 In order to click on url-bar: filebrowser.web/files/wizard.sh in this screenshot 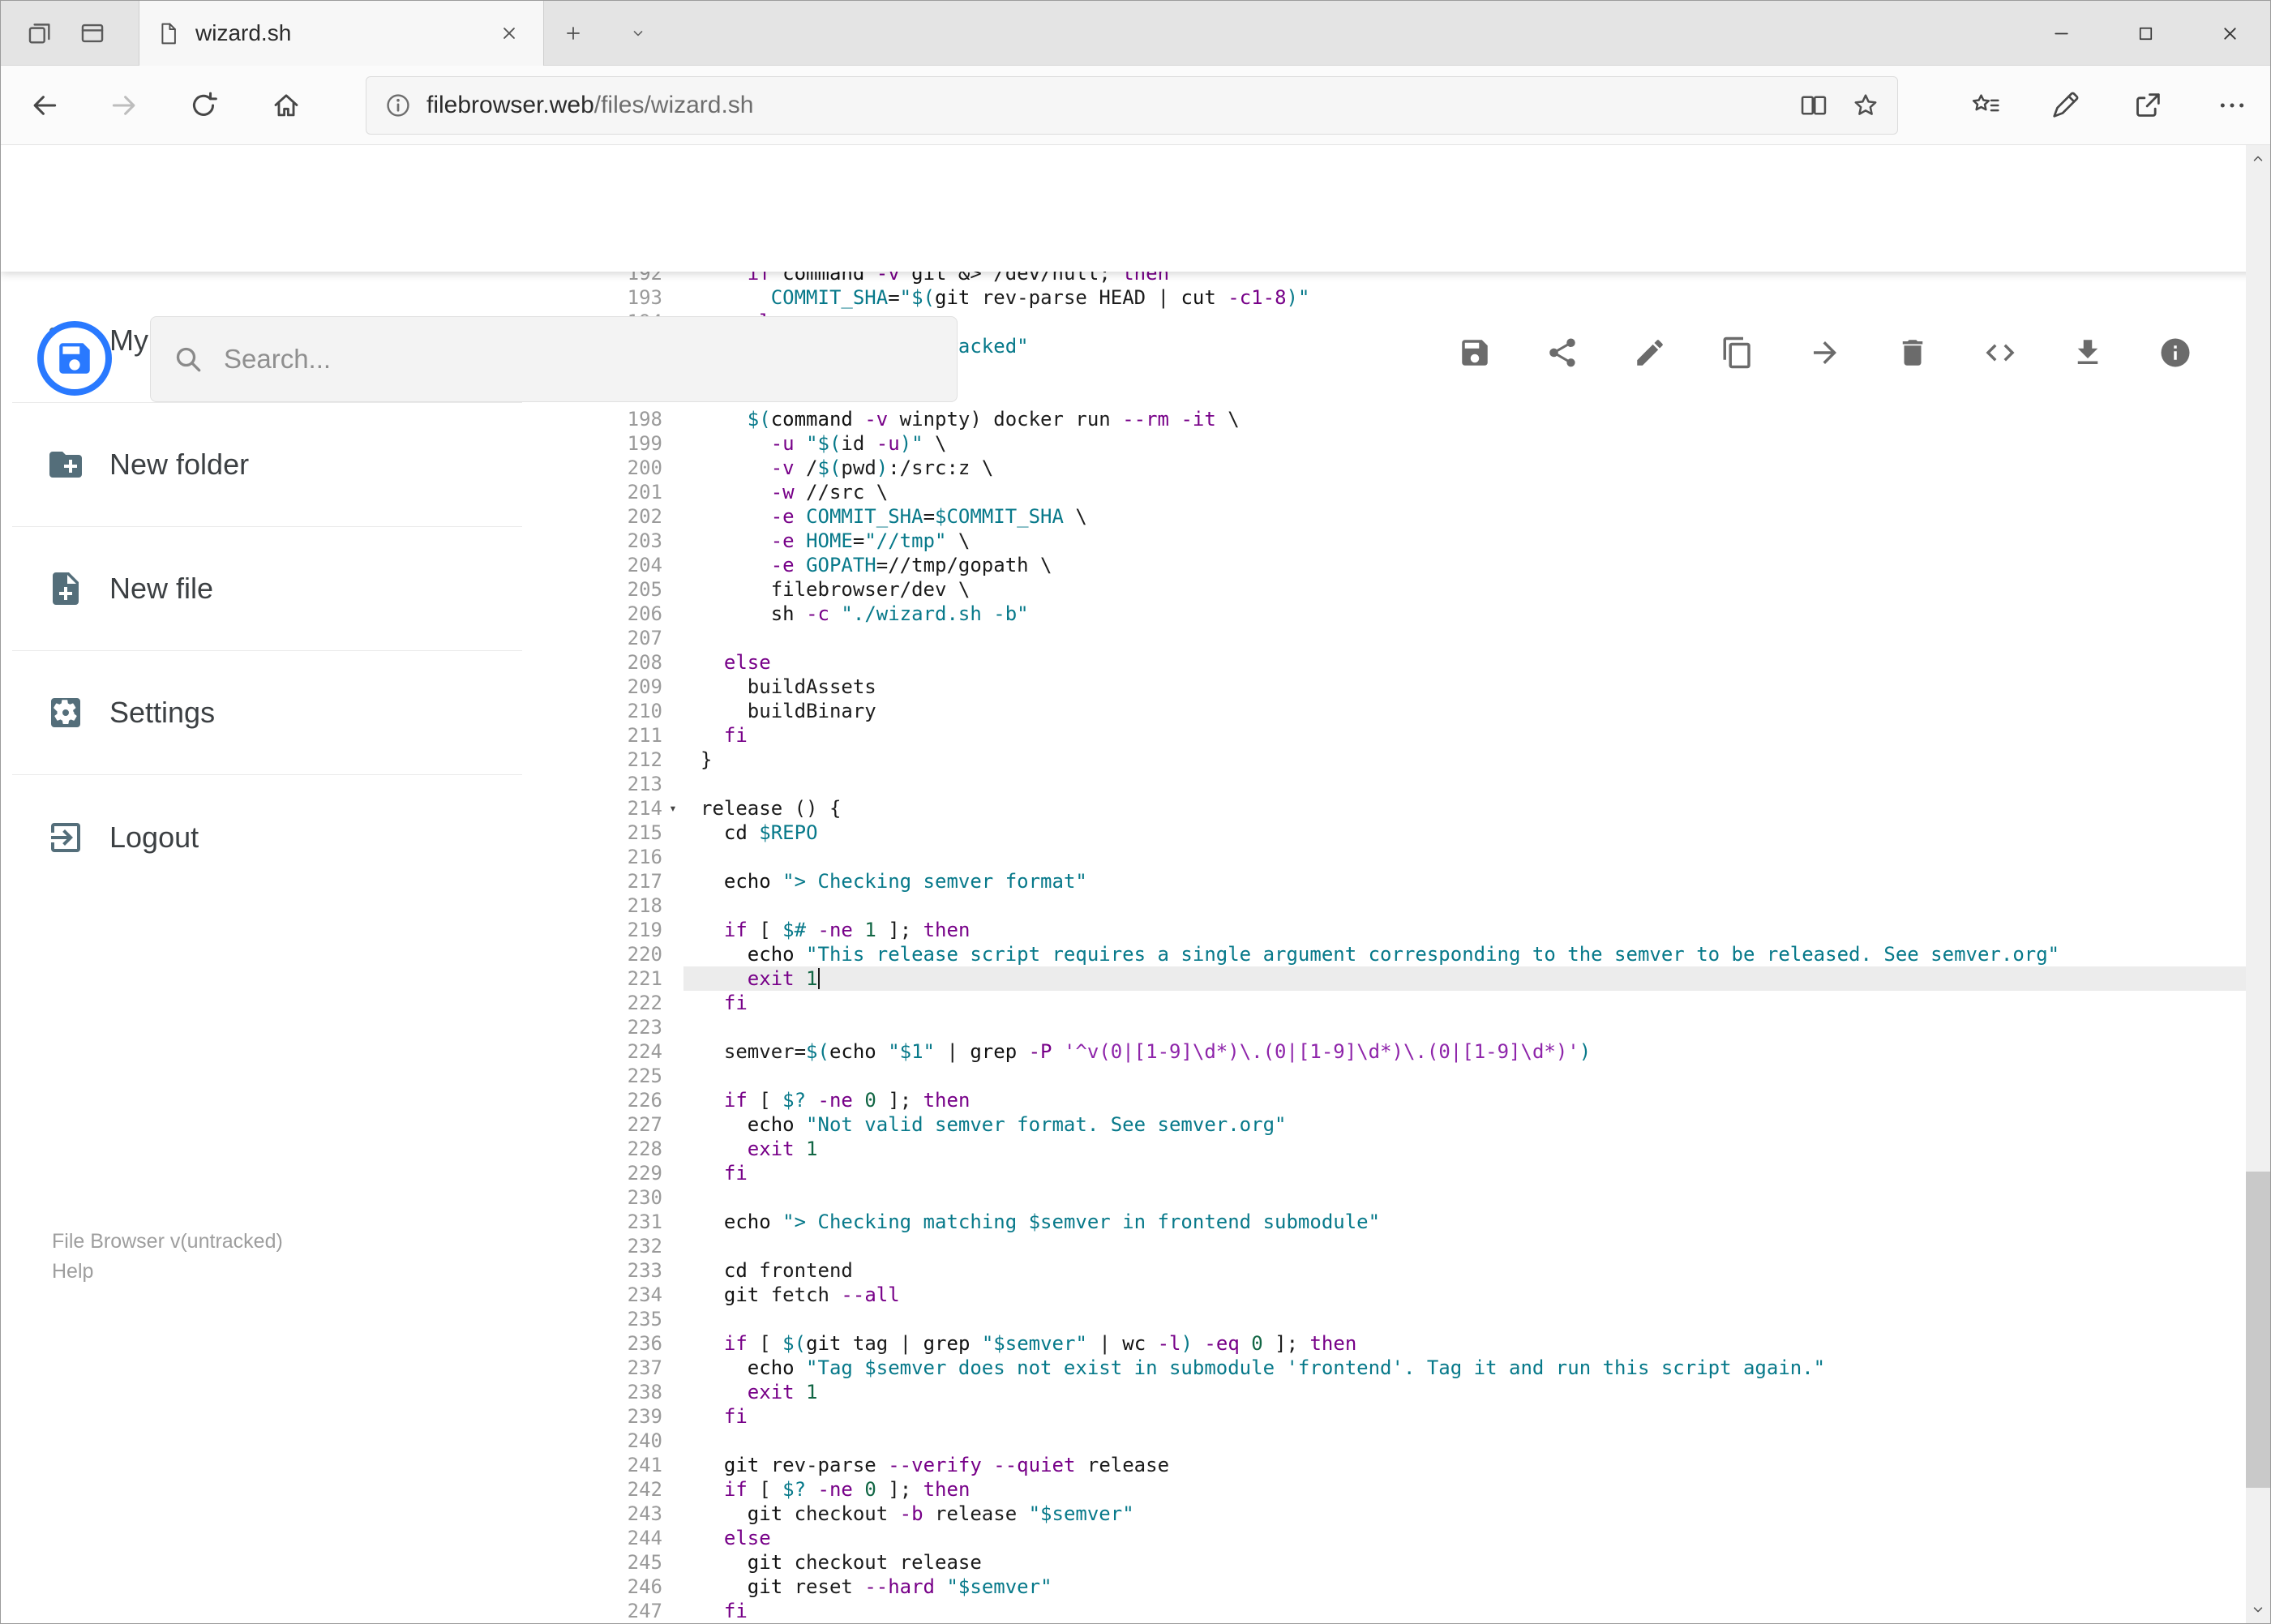, I will do `click(1132, 106)`.